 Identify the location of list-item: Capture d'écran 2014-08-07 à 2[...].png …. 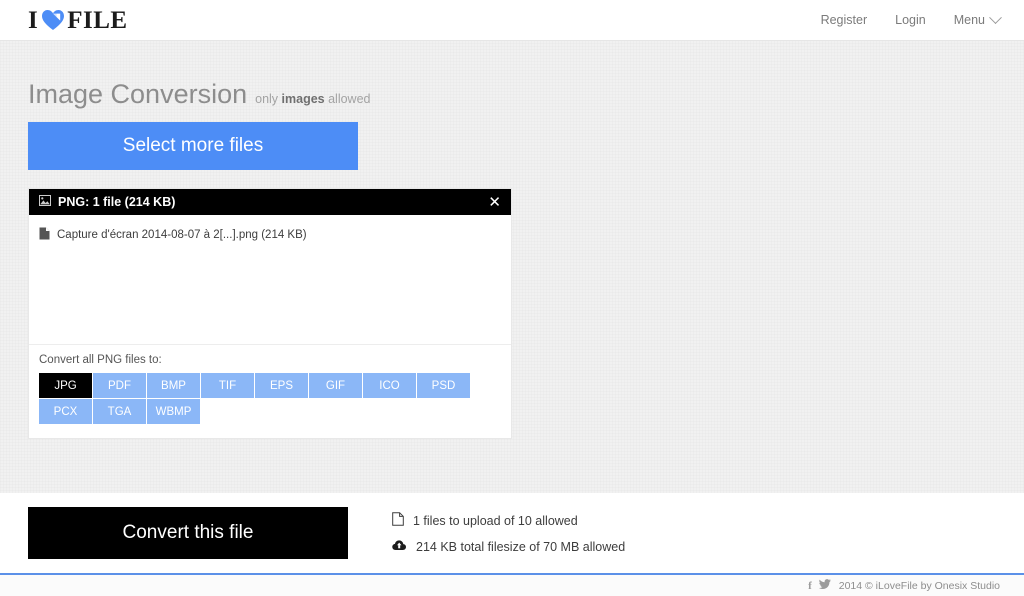
(269, 235).